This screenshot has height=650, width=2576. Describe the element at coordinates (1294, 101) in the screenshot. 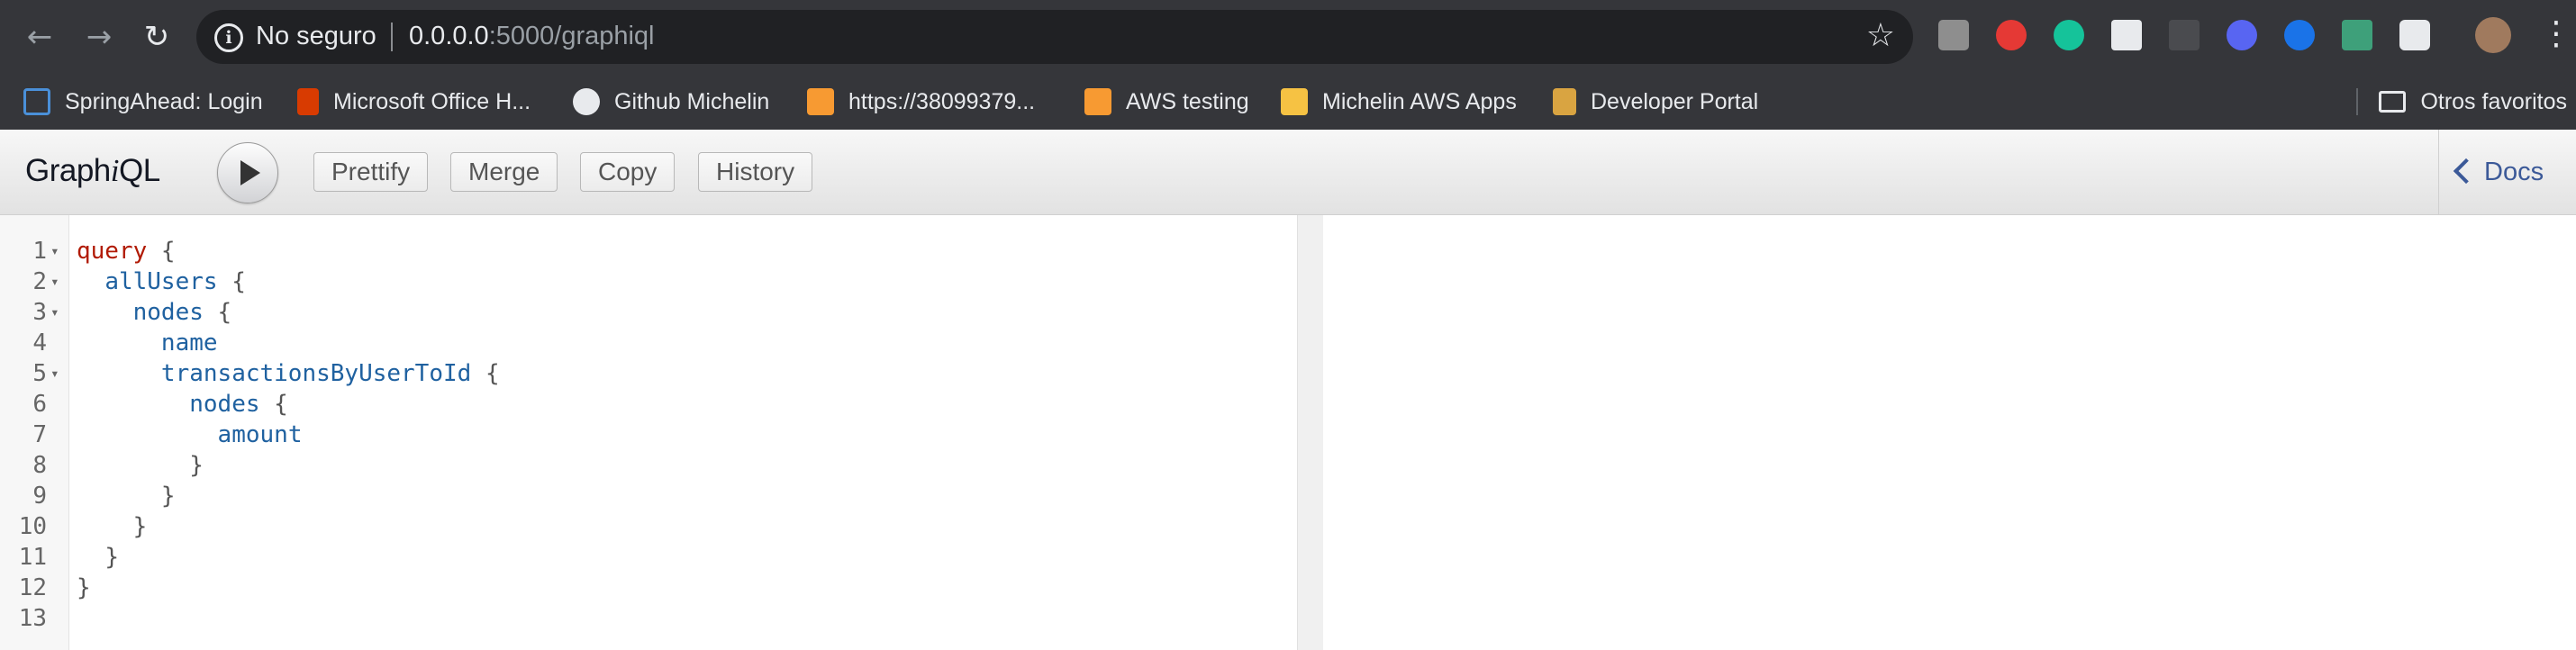

I see `aws-apps-icon` at that location.